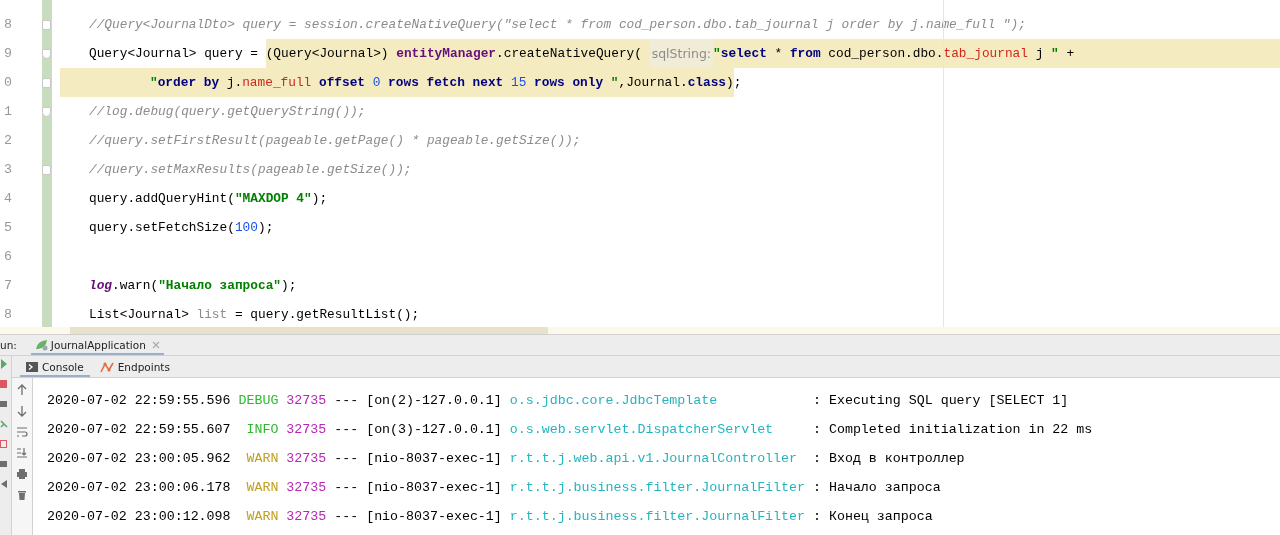 The height and width of the screenshot is (535, 1280). I want to click on run-tab: JournalApplication, so click(97, 345).